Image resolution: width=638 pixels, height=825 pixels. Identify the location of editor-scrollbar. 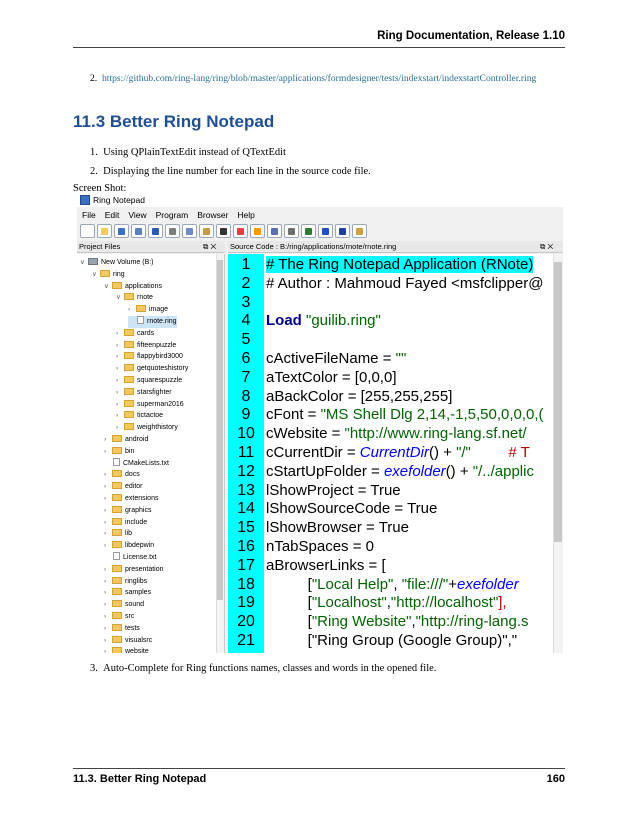
(558, 453).